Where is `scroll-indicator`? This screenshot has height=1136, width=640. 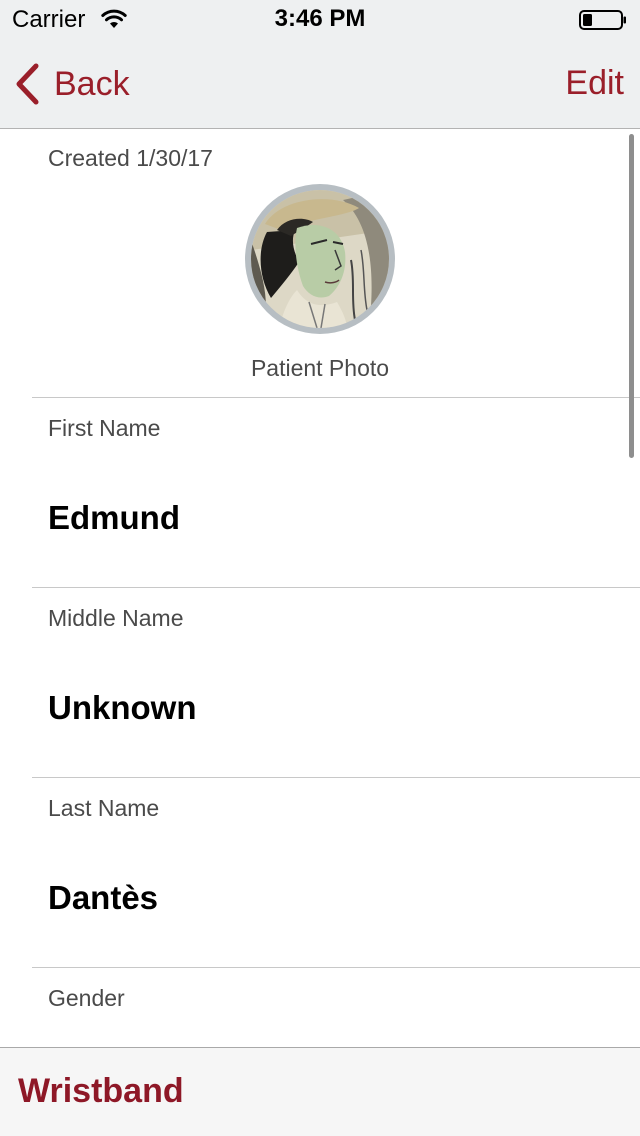 scroll-indicator is located at coordinates (631, 296).